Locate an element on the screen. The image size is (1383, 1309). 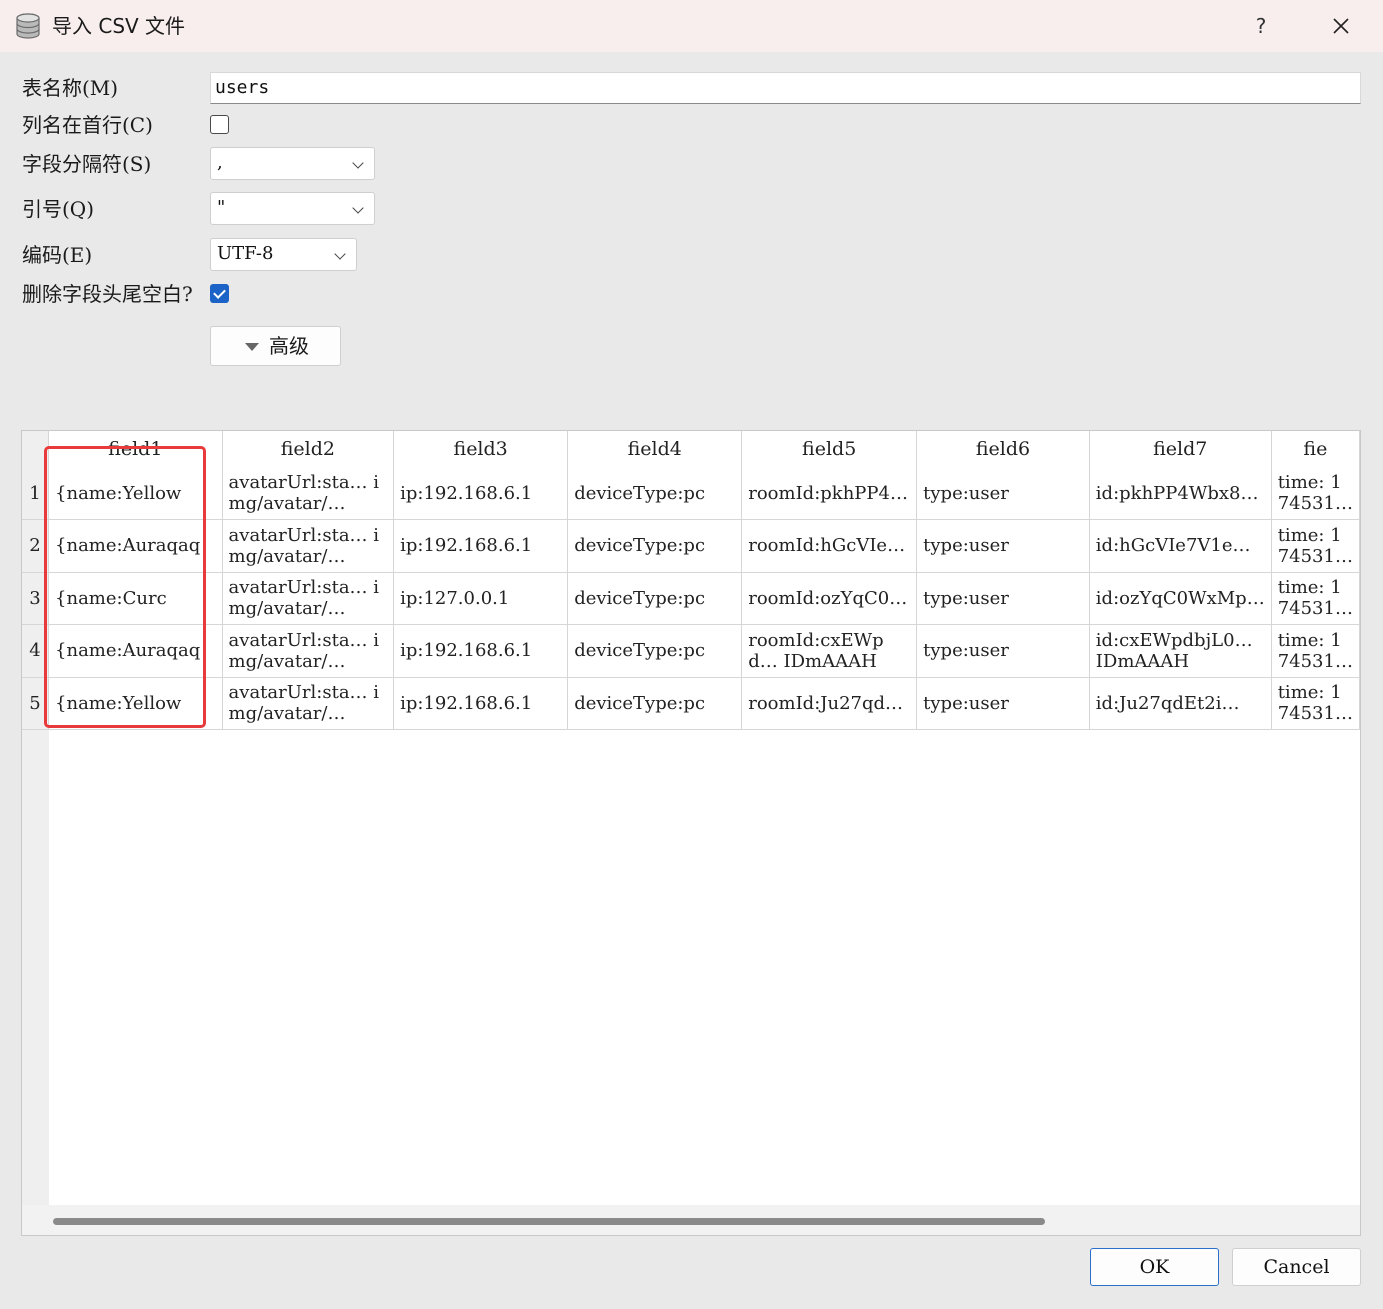
cell-text: {name:Auraqaq is located at coordinates (128, 546).